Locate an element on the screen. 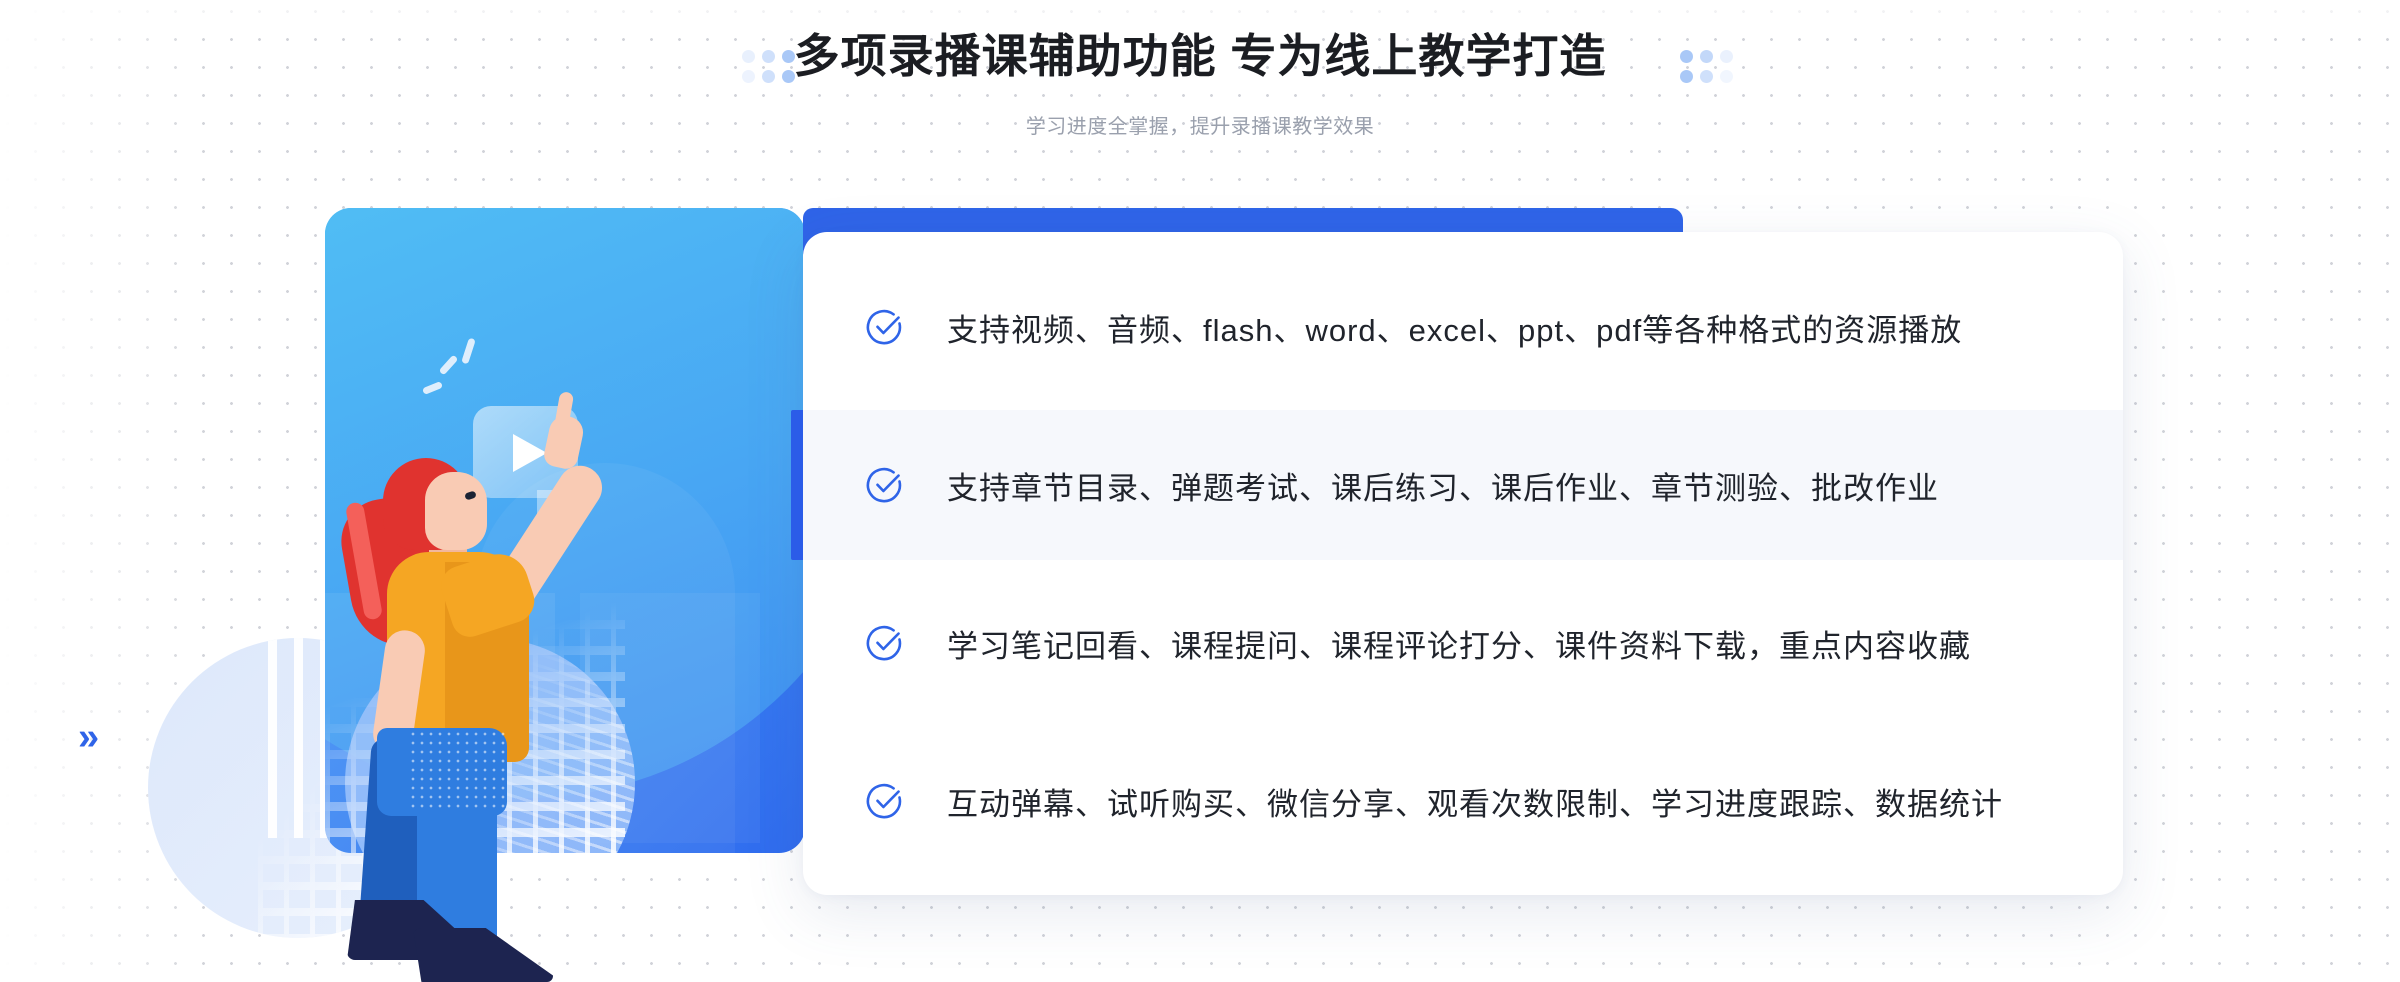 This screenshot has width=2400, height=982. feature-row: 互动弹幕、试听购买、微信分享、观看次数限制、学习进度跟踪、数据统计 is located at coordinates (1463, 801).